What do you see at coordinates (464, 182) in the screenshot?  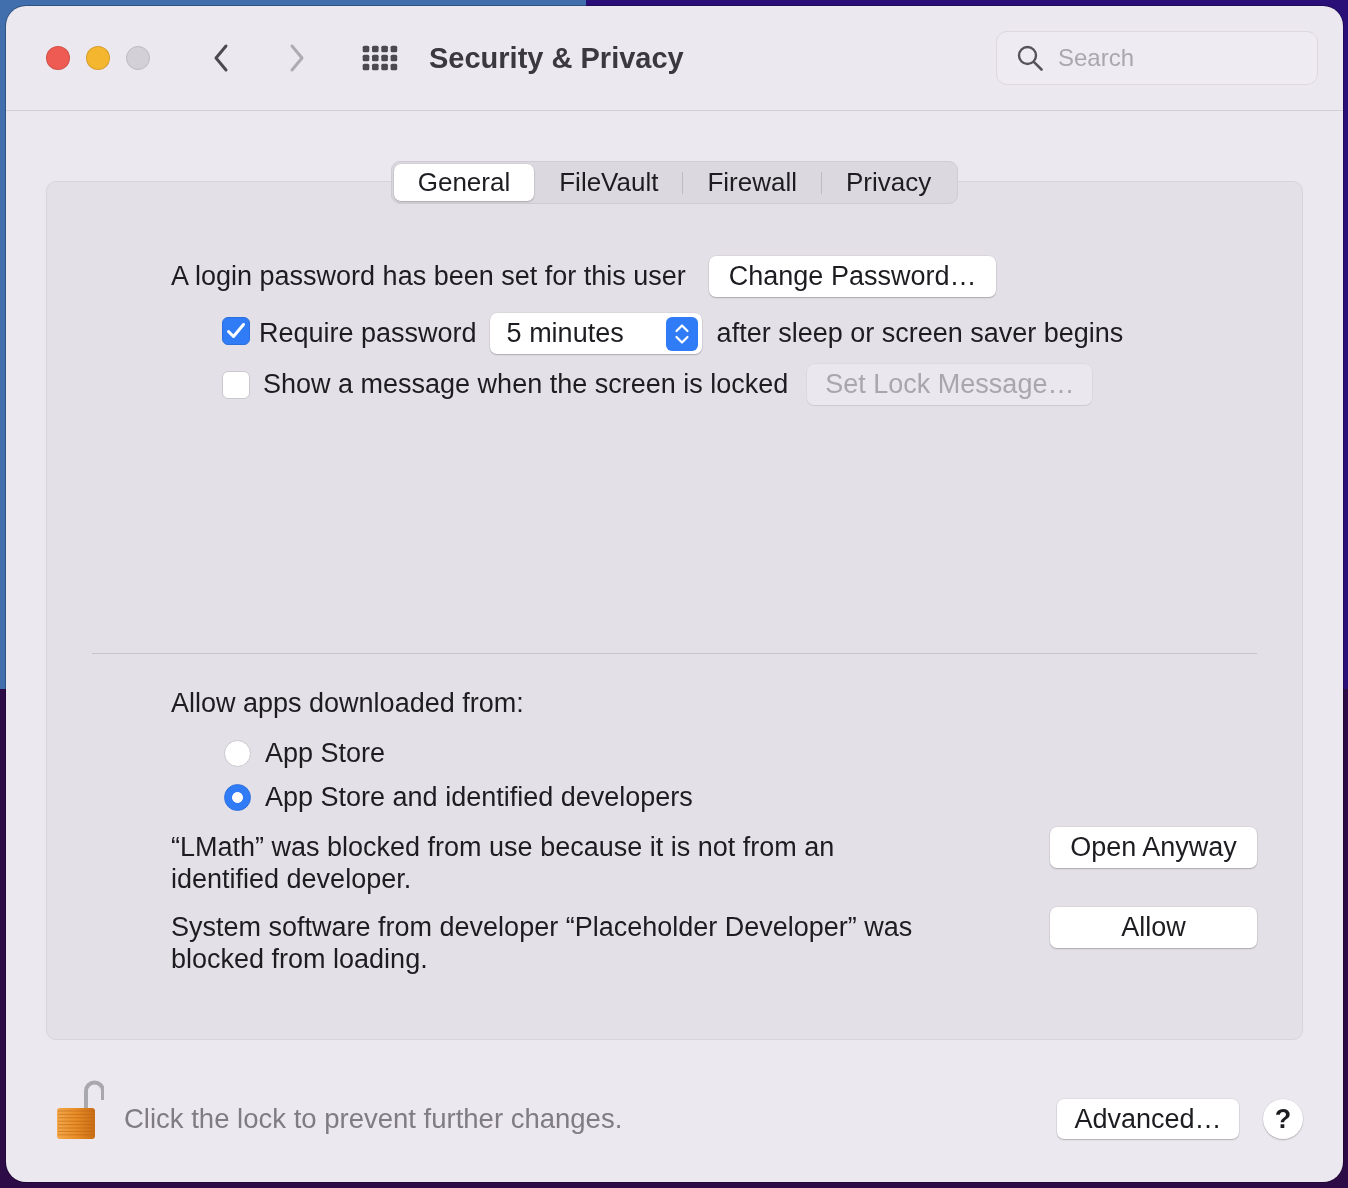 I see `tab: General` at bounding box center [464, 182].